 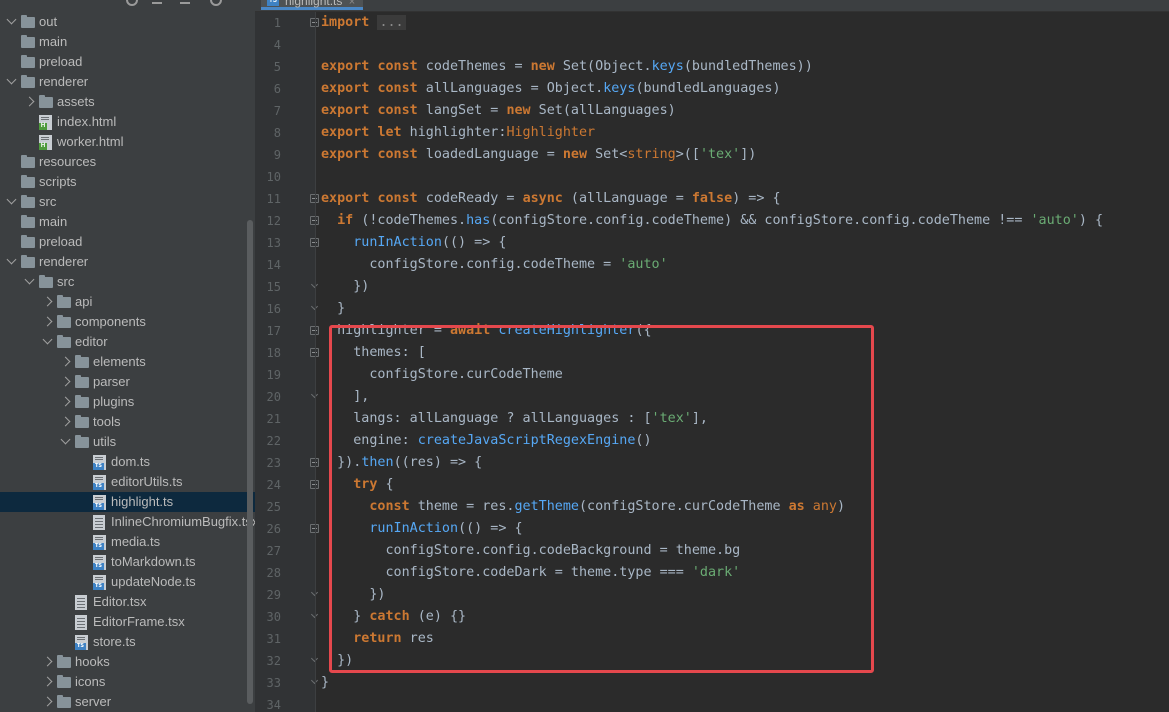 I want to click on tree-item-dom-ts: dom.ts, so click(x=127, y=462).